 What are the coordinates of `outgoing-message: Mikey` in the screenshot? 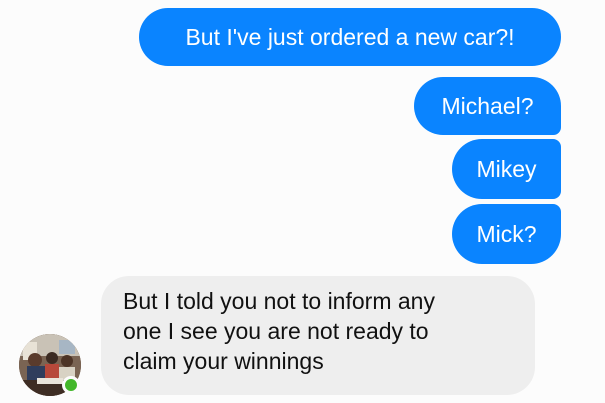 It's located at (506, 169).